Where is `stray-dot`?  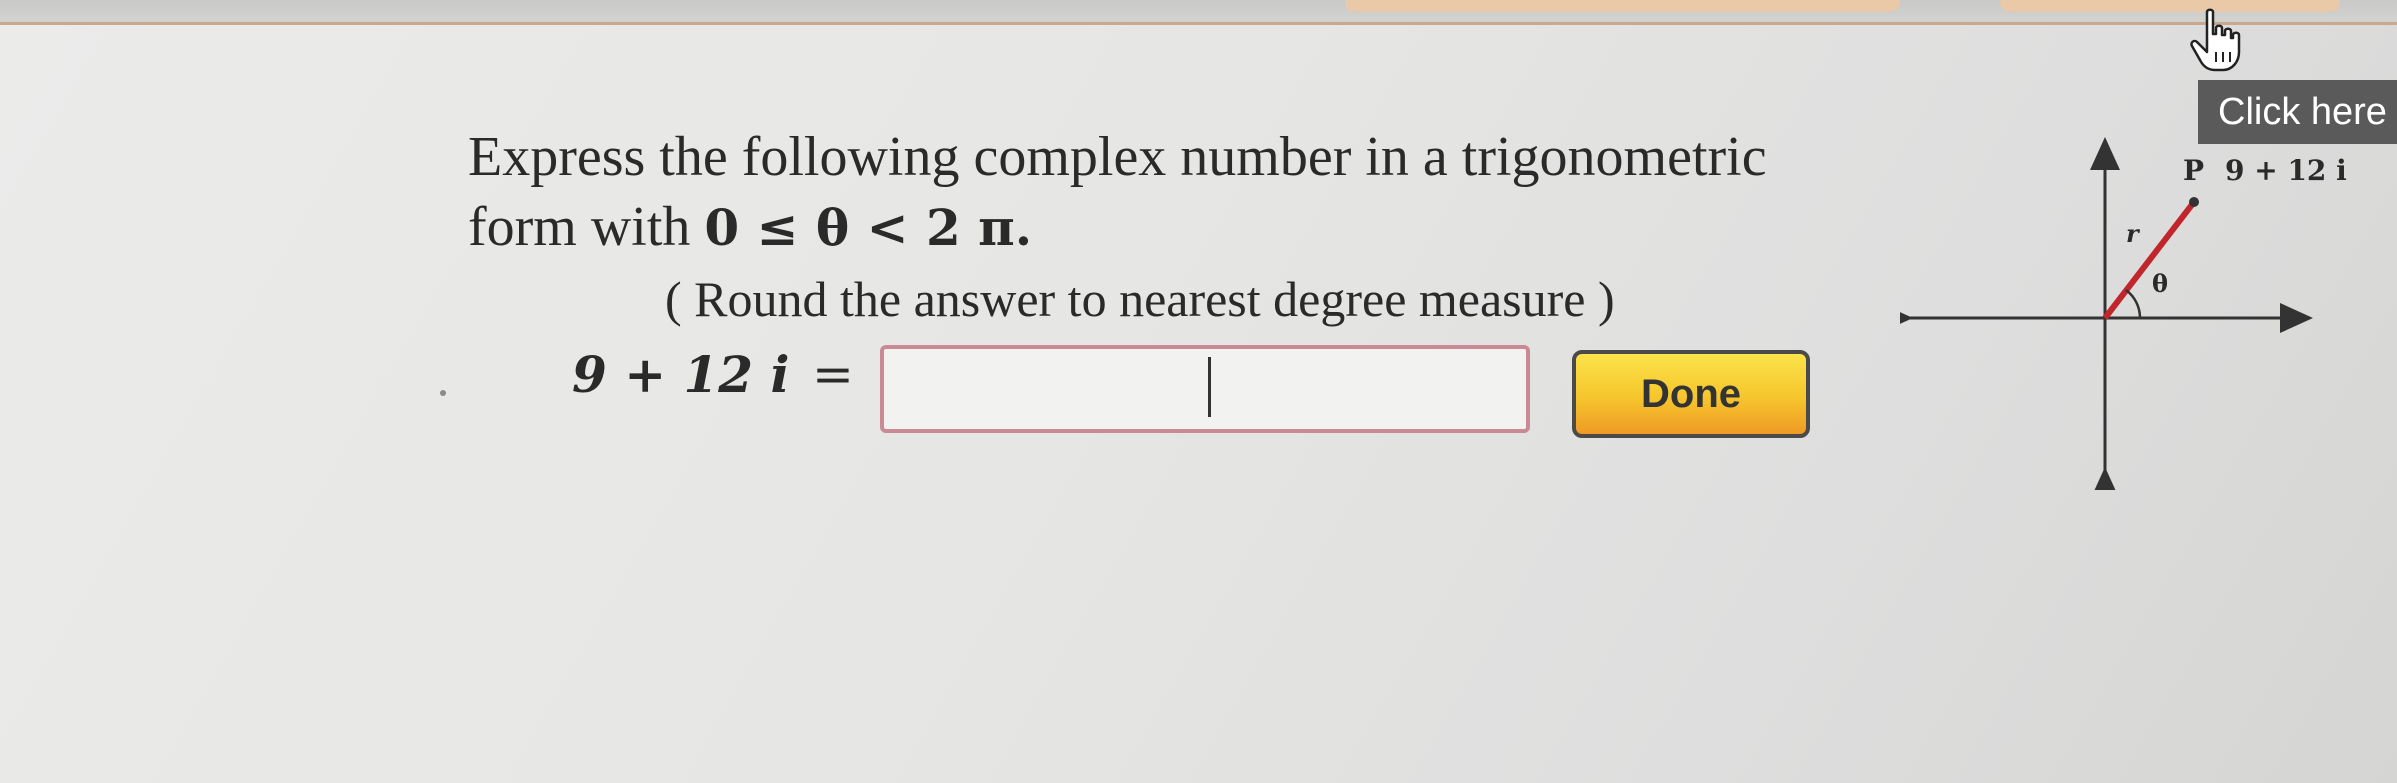
stray-dot is located at coordinates (443, 393).